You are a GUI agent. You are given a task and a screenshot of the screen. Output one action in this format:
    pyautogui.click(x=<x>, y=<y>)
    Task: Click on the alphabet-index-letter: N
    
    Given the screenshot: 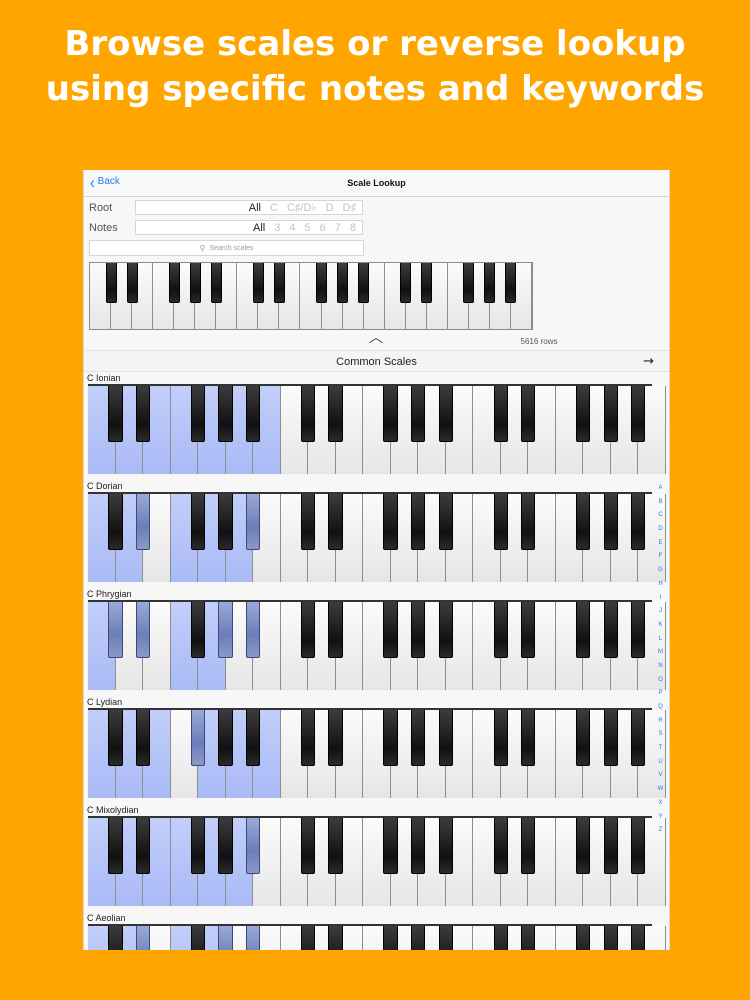 What is the action you would take?
    pyautogui.click(x=660, y=667)
    